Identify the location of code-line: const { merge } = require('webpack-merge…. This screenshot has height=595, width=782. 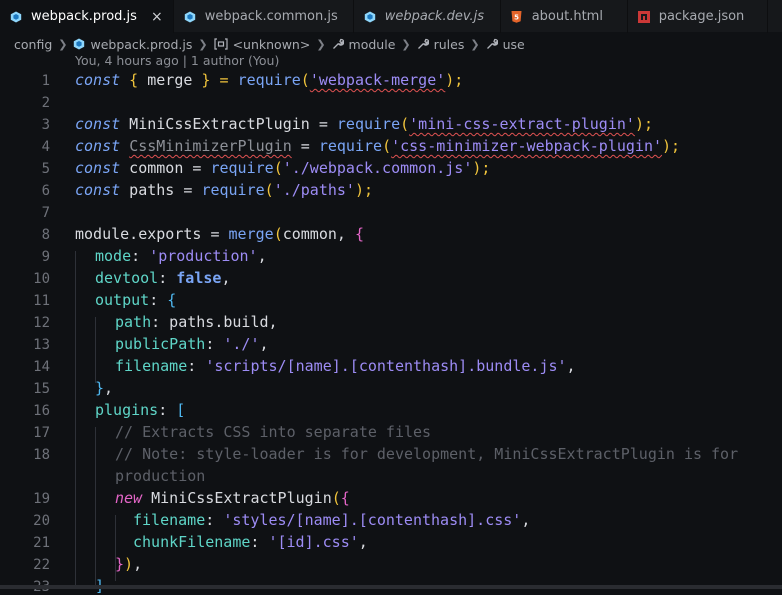
(269, 80).